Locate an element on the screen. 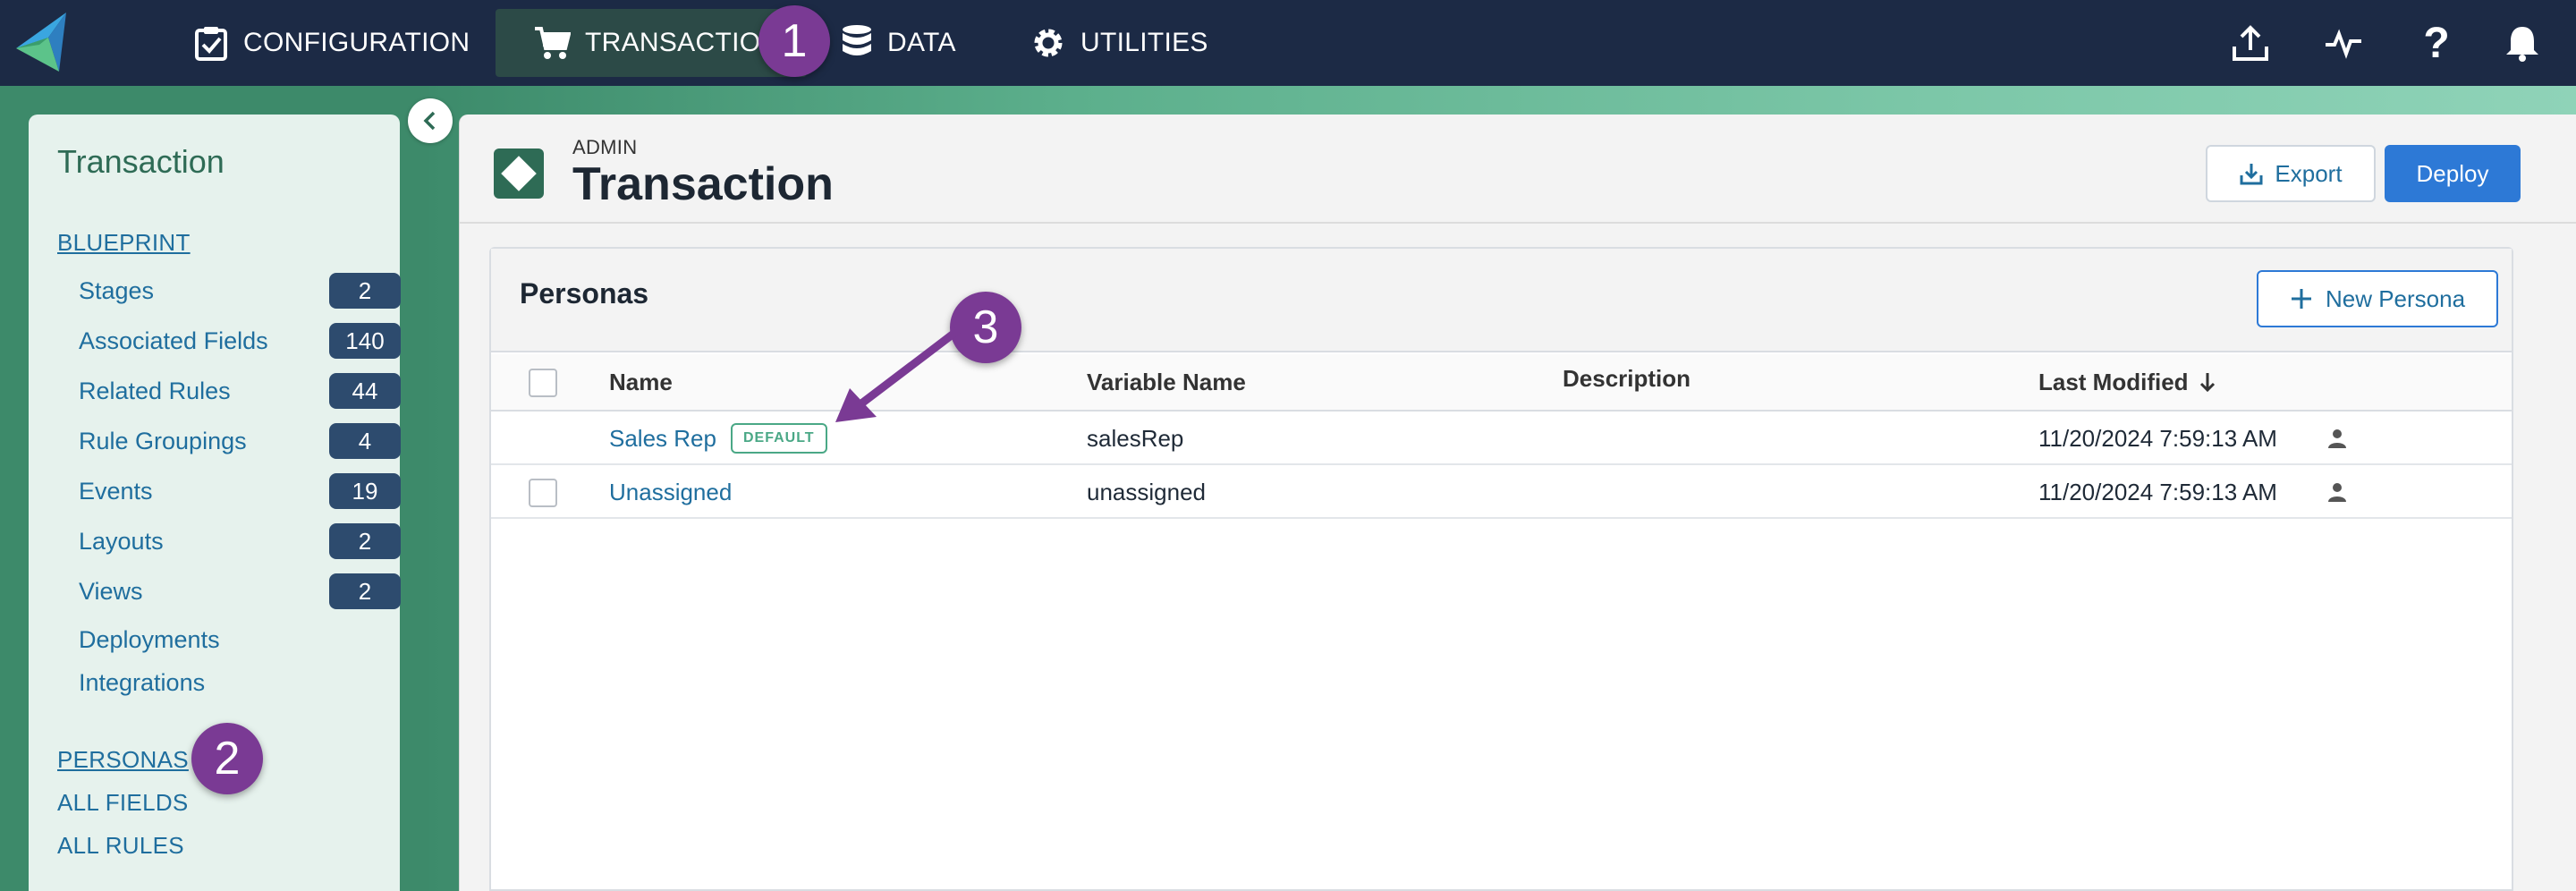  sidebar-item-rule-groupings: Rule Groupings 4 is located at coordinates (240, 441).